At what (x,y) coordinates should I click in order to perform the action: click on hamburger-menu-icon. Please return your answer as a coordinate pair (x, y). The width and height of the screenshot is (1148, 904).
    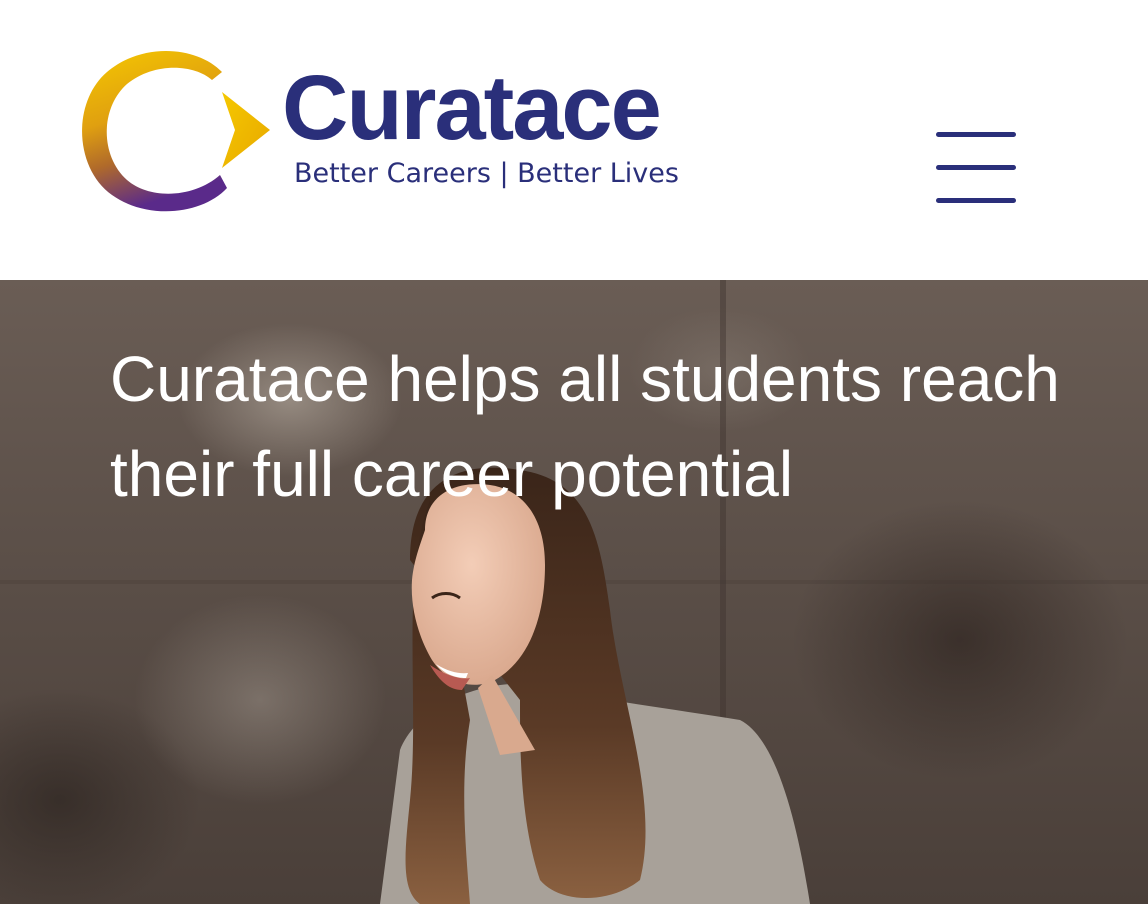
    Looking at the image, I should click on (976, 170).